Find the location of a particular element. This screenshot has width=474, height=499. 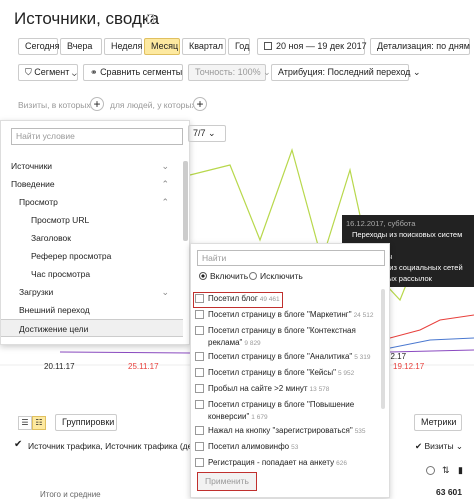

period-2-button: Неделя is located at coordinates (123, 46).